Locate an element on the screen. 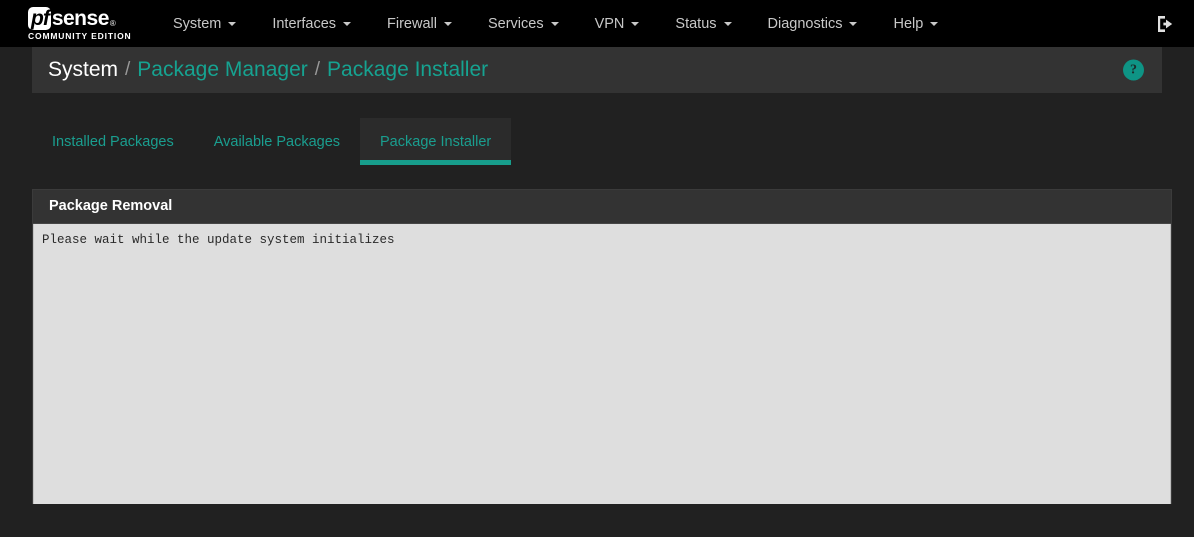 The height and width of the screenshot is (537, 1194). nav-item-diagnostics: Diagnostics is located at coordinates (813, 23).